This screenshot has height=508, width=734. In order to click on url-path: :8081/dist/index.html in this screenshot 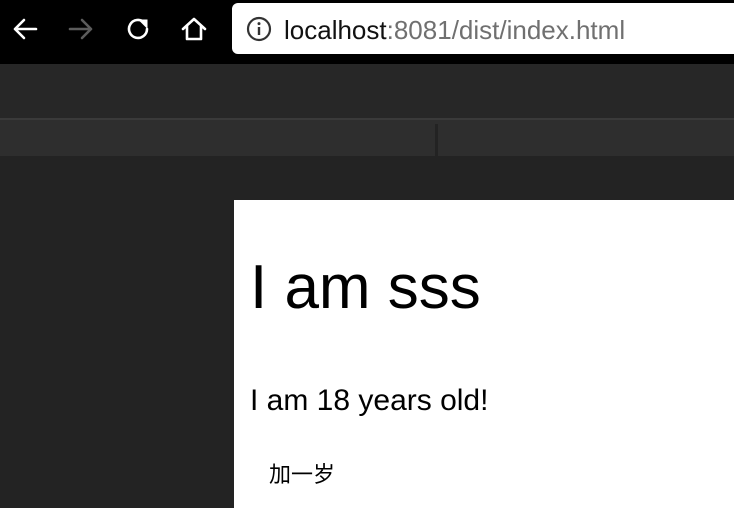, I will do `click(506, 30)`.